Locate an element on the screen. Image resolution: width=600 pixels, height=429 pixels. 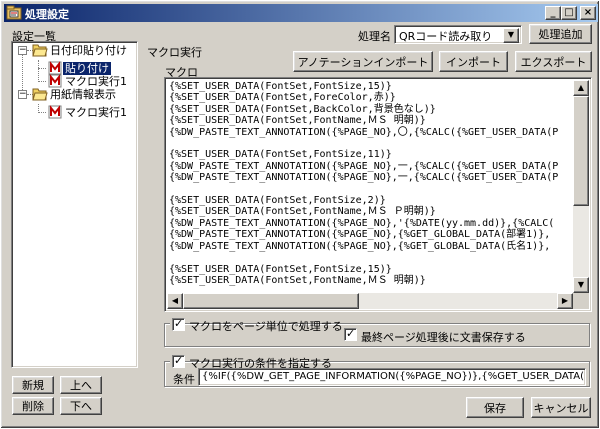
per-page-label: マクロをページ単位で処理する is located at coordinates (266, 326).